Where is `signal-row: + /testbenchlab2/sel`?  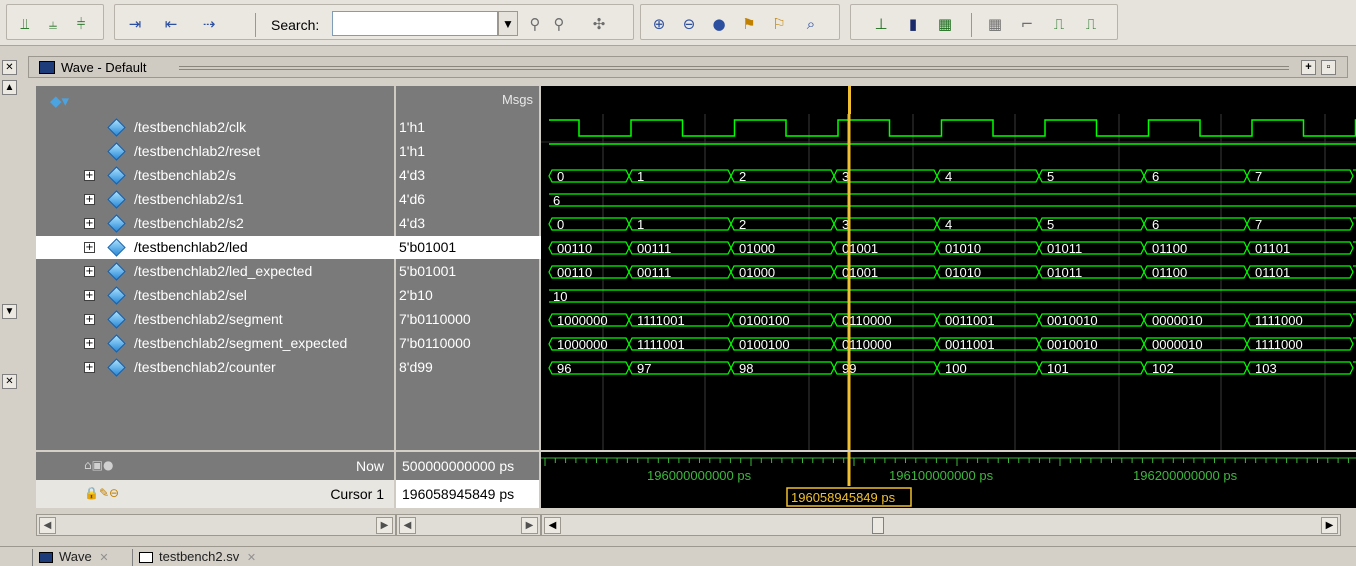
signal-row: + /testbenchlab2/sel is located at coordinates (216, 295).